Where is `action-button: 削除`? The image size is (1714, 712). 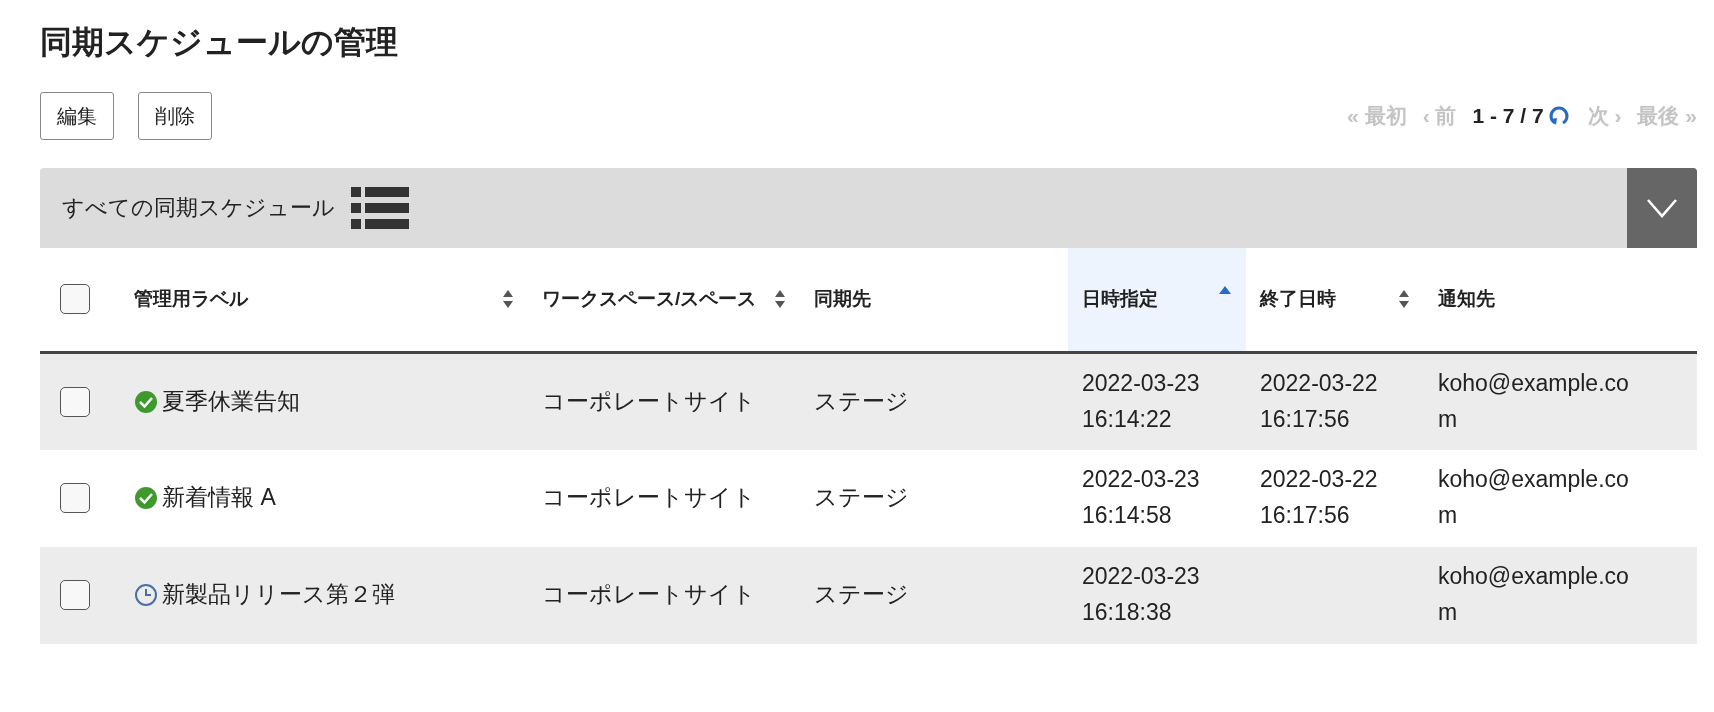 action-button: 削除 is located at coordinates (175, 115).